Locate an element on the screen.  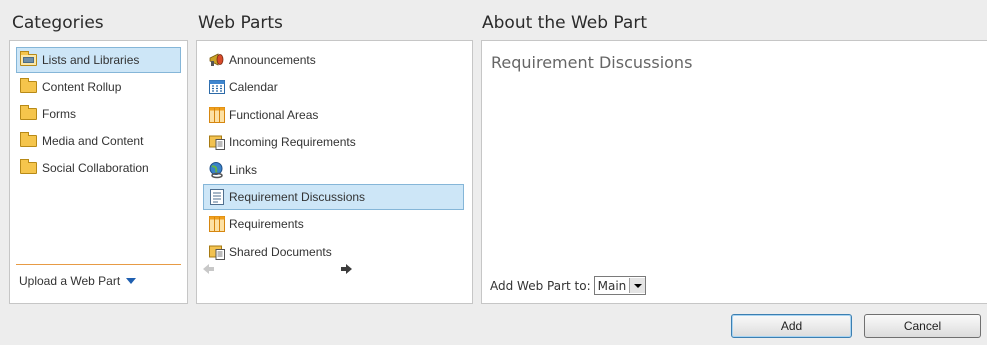
upload-web-part-link: Upload a Web Part is located at coordinates (78, 281).